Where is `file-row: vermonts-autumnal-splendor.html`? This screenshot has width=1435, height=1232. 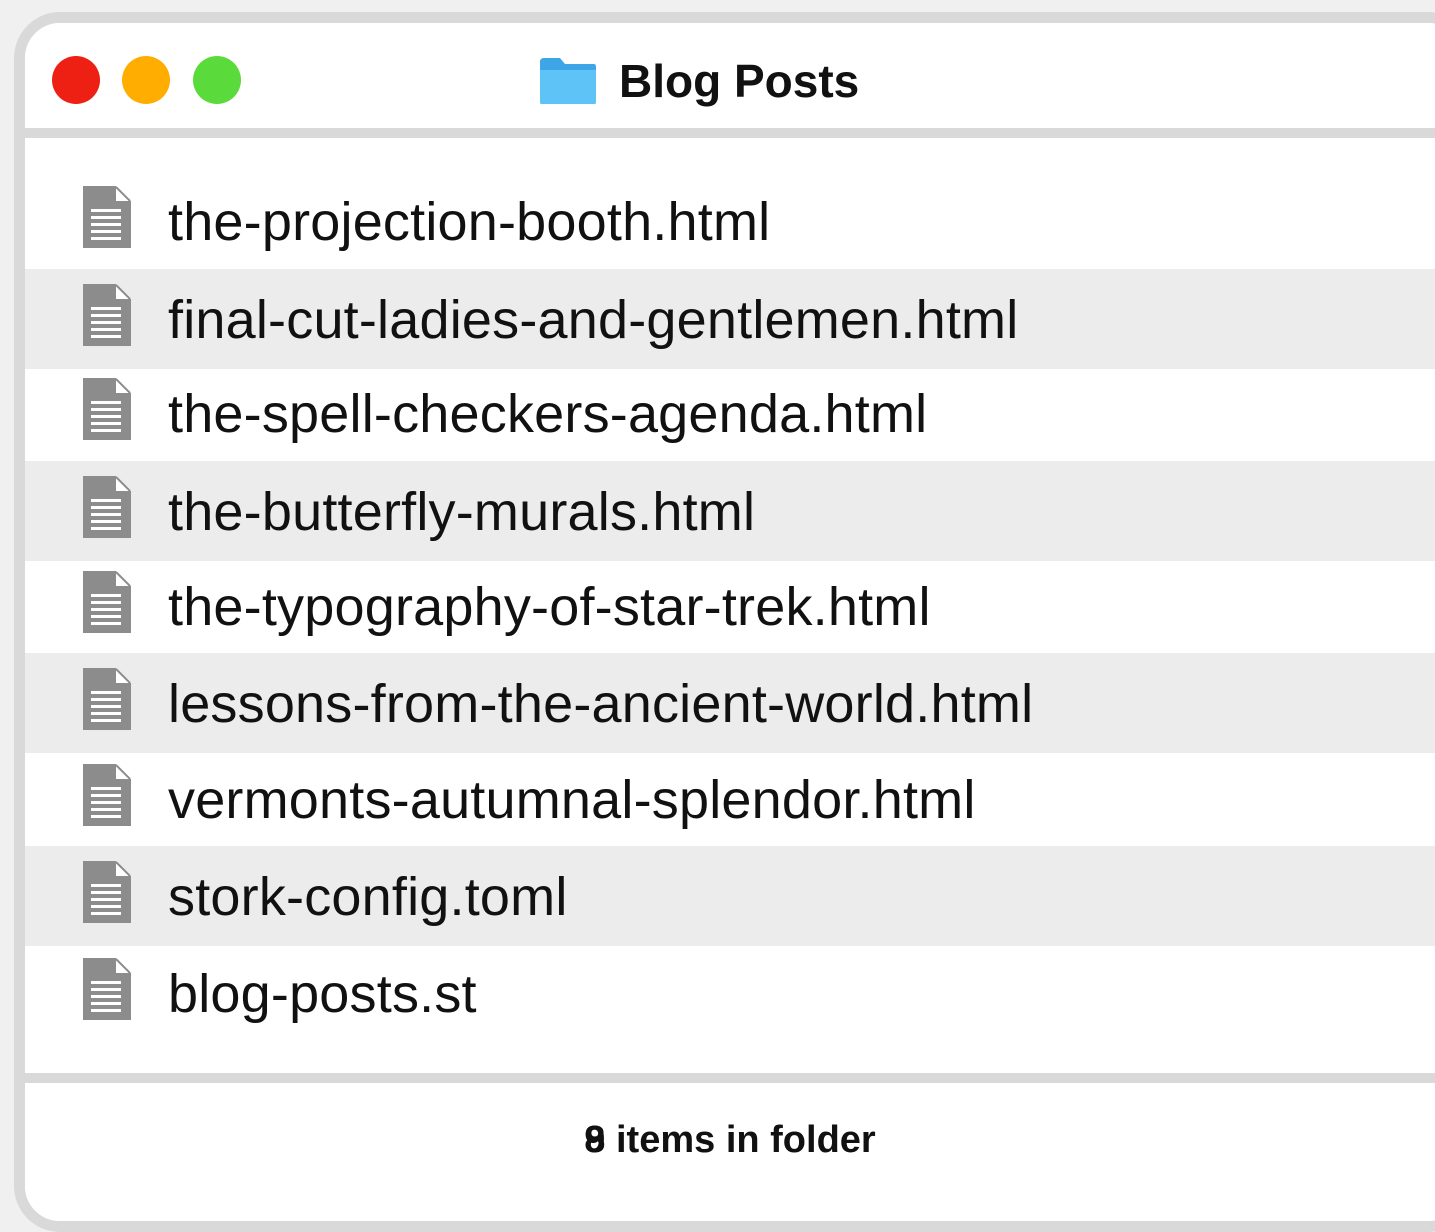 file-row: vermonts-autumnal-splendor.html is located at coordinates (730, 801).